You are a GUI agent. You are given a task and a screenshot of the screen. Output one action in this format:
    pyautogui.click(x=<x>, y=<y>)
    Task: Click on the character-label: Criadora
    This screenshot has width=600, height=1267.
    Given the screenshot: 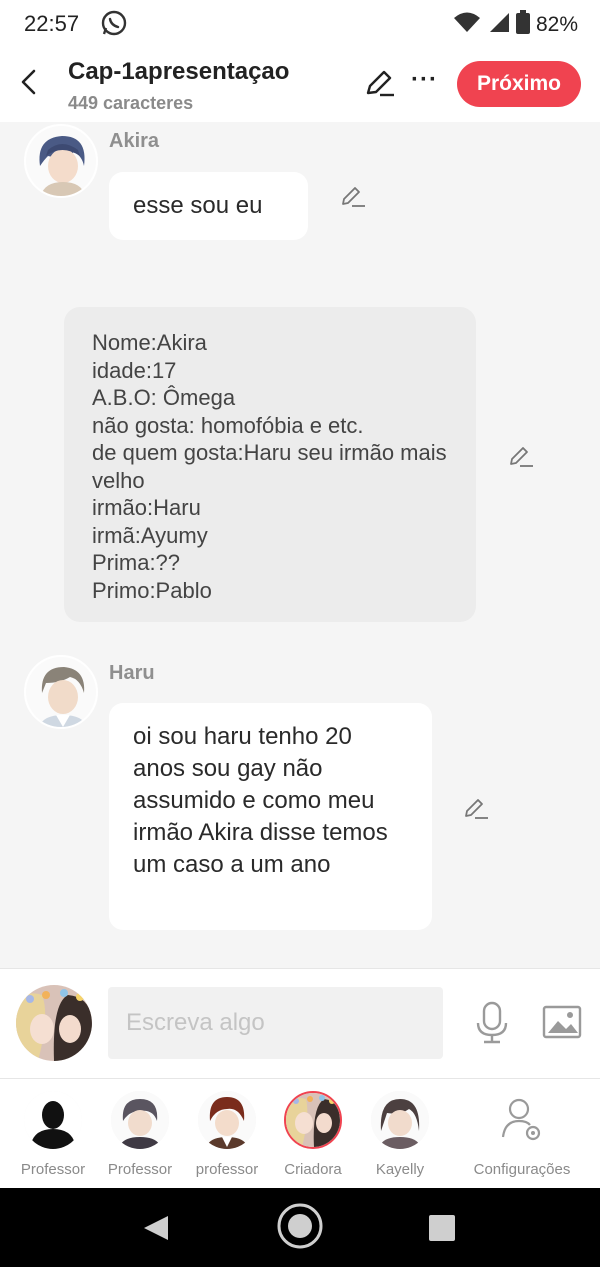 What is the action you would take?
    pyautogui.click(x=313, y=1169)
    